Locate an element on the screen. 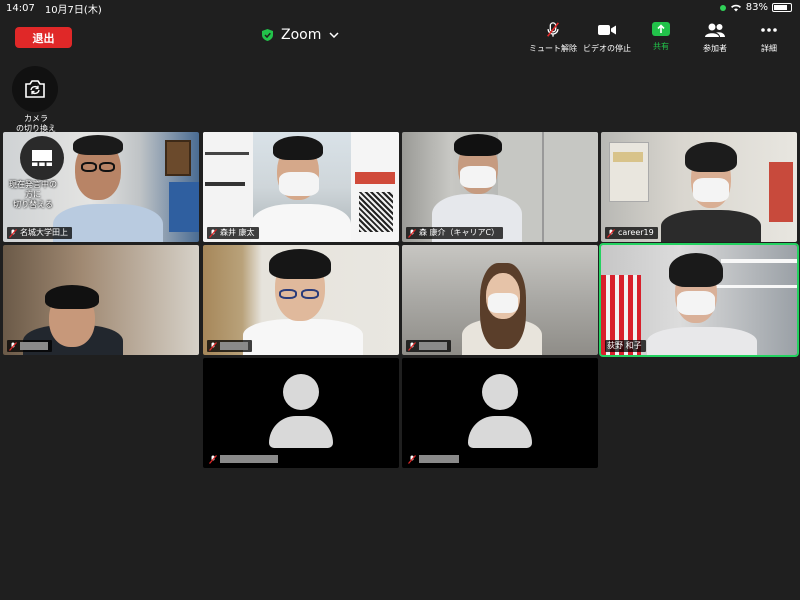  participants-label: 参加者 is located at coordinates (715, 48).